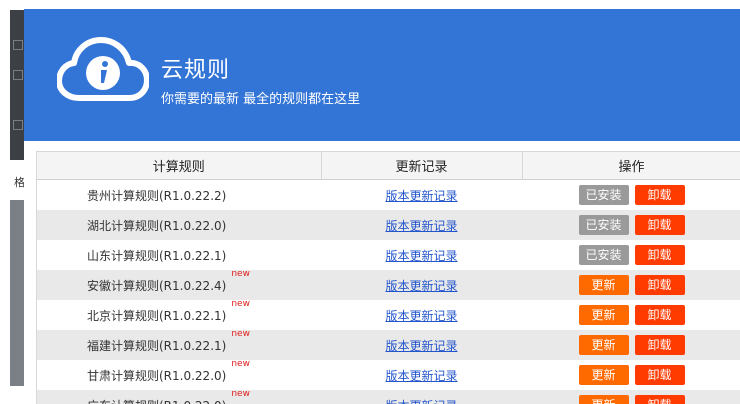  I want to click on table-row: 湖北计算规则(R1.0.22.0) 版本更新记录 已安装 卸载, so click(388, 225).